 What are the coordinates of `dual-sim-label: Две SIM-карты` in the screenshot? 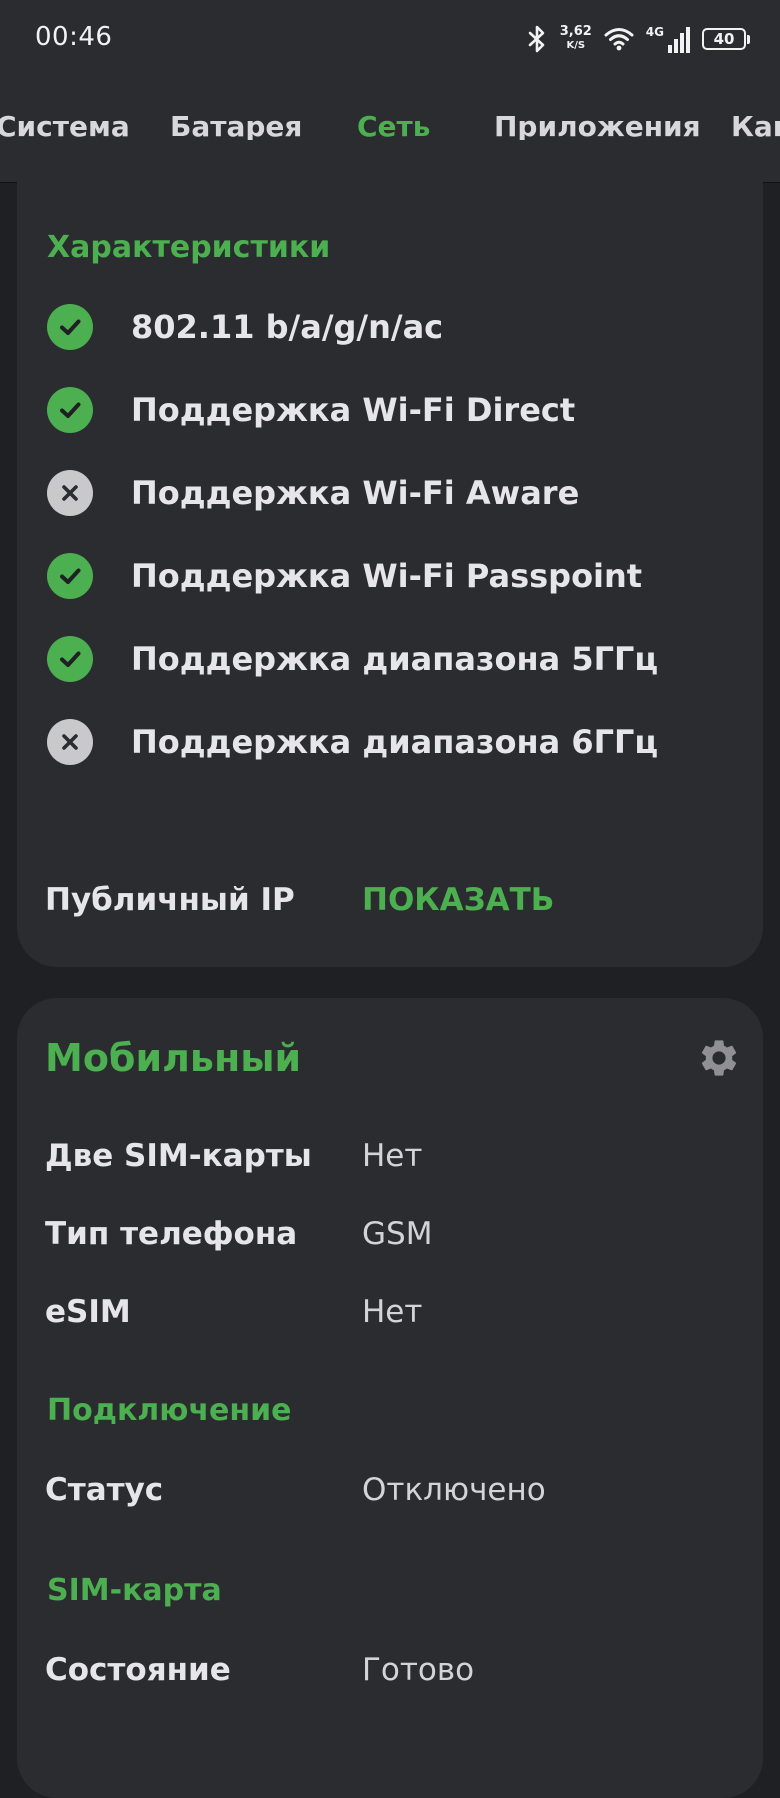 It's located at (178, 1156).